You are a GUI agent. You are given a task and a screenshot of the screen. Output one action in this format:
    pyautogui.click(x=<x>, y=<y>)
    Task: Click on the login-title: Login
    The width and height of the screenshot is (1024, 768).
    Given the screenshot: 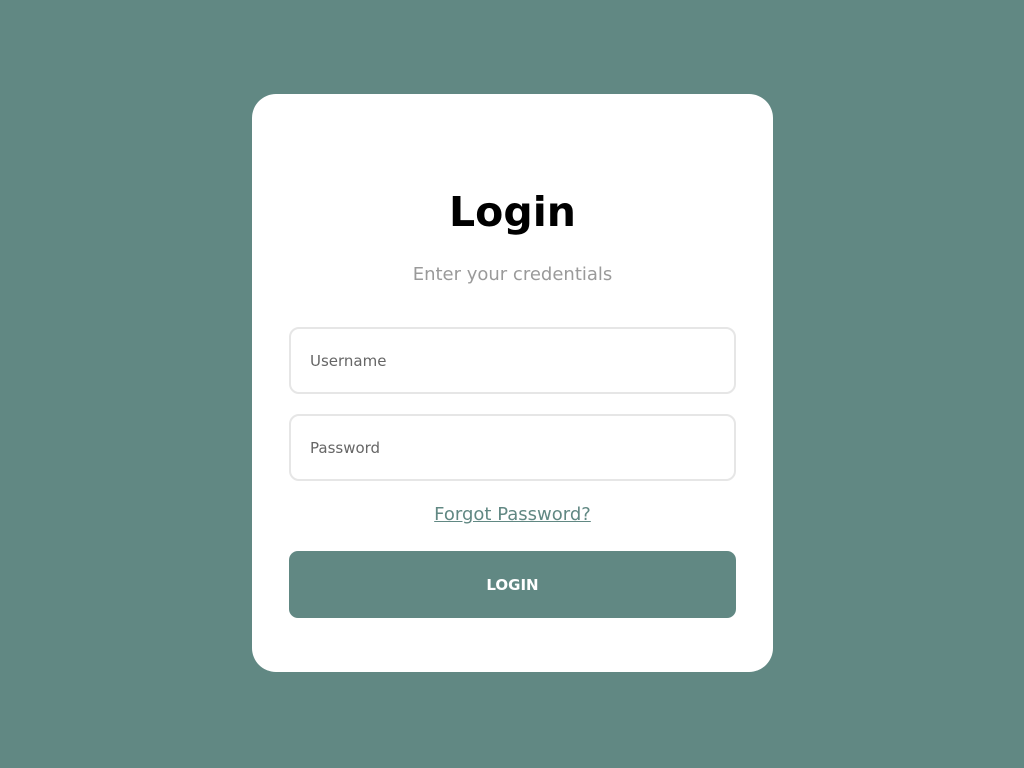 What is the action you would take?
    pyautogui.click(x=512, y=212)
    